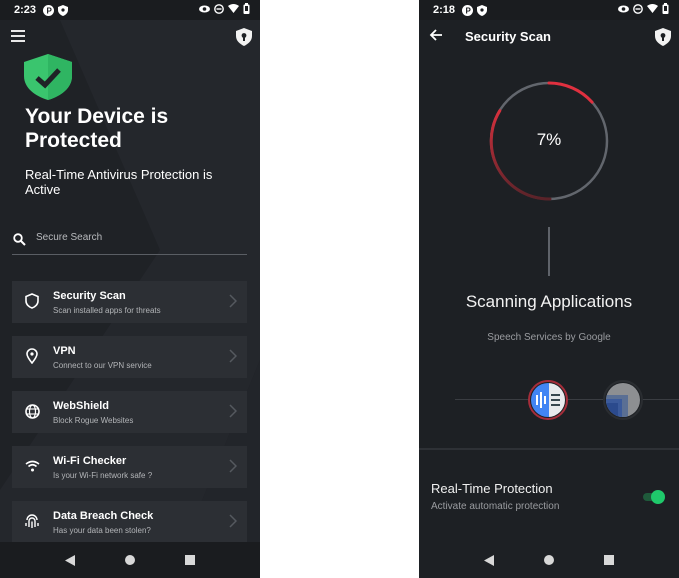  I want to click on status-bar: 2:23 P, so click(130, 10).